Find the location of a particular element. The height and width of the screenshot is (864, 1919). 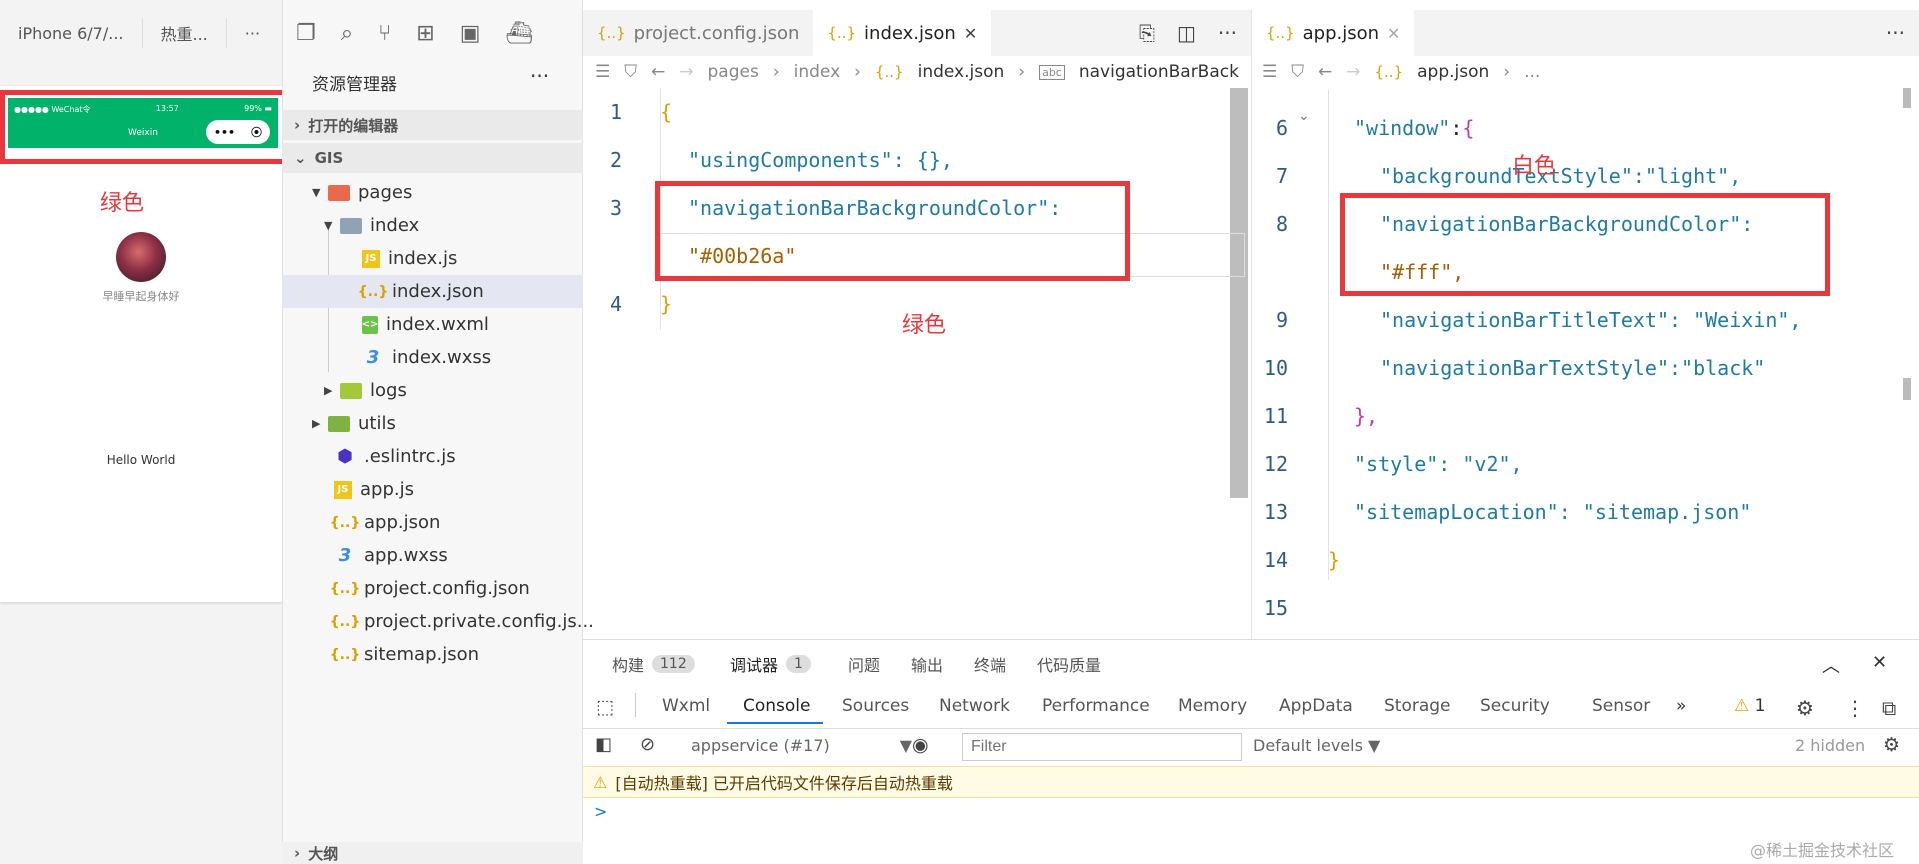

tab-build: 构建 112 is located at coordinates (653, 664).